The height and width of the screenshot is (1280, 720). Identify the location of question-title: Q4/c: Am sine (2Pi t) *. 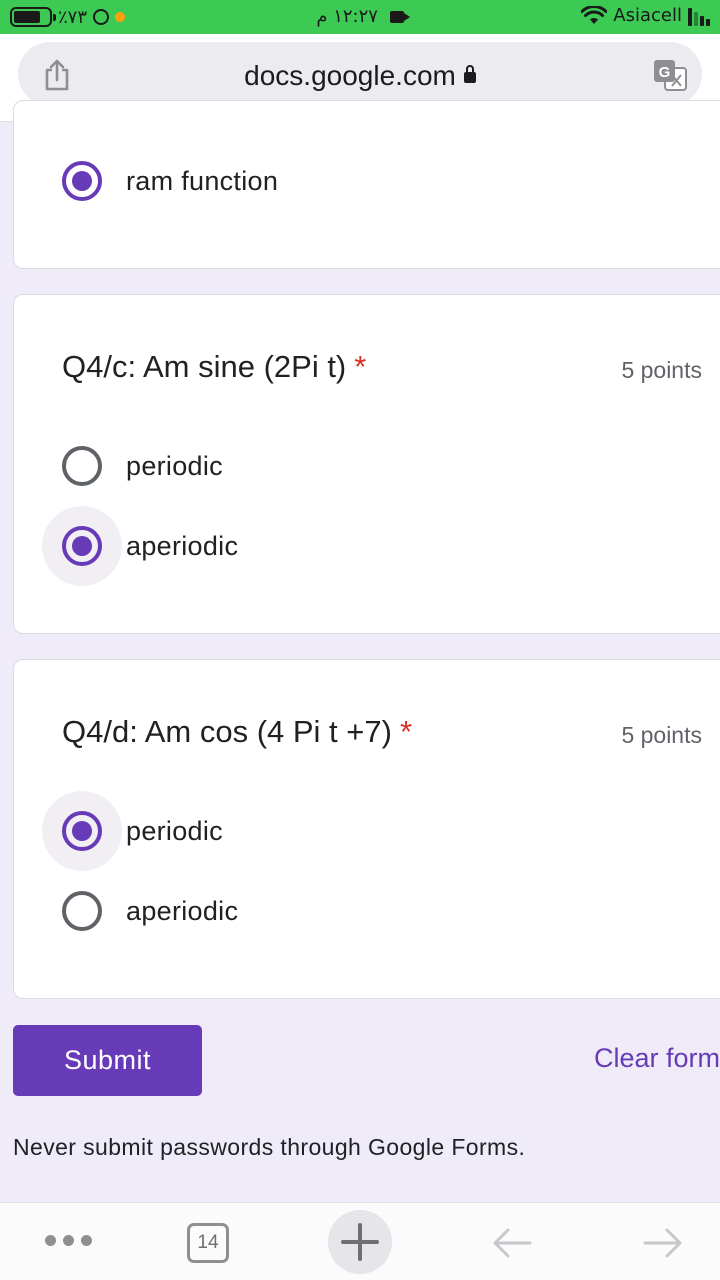
(214, 366).